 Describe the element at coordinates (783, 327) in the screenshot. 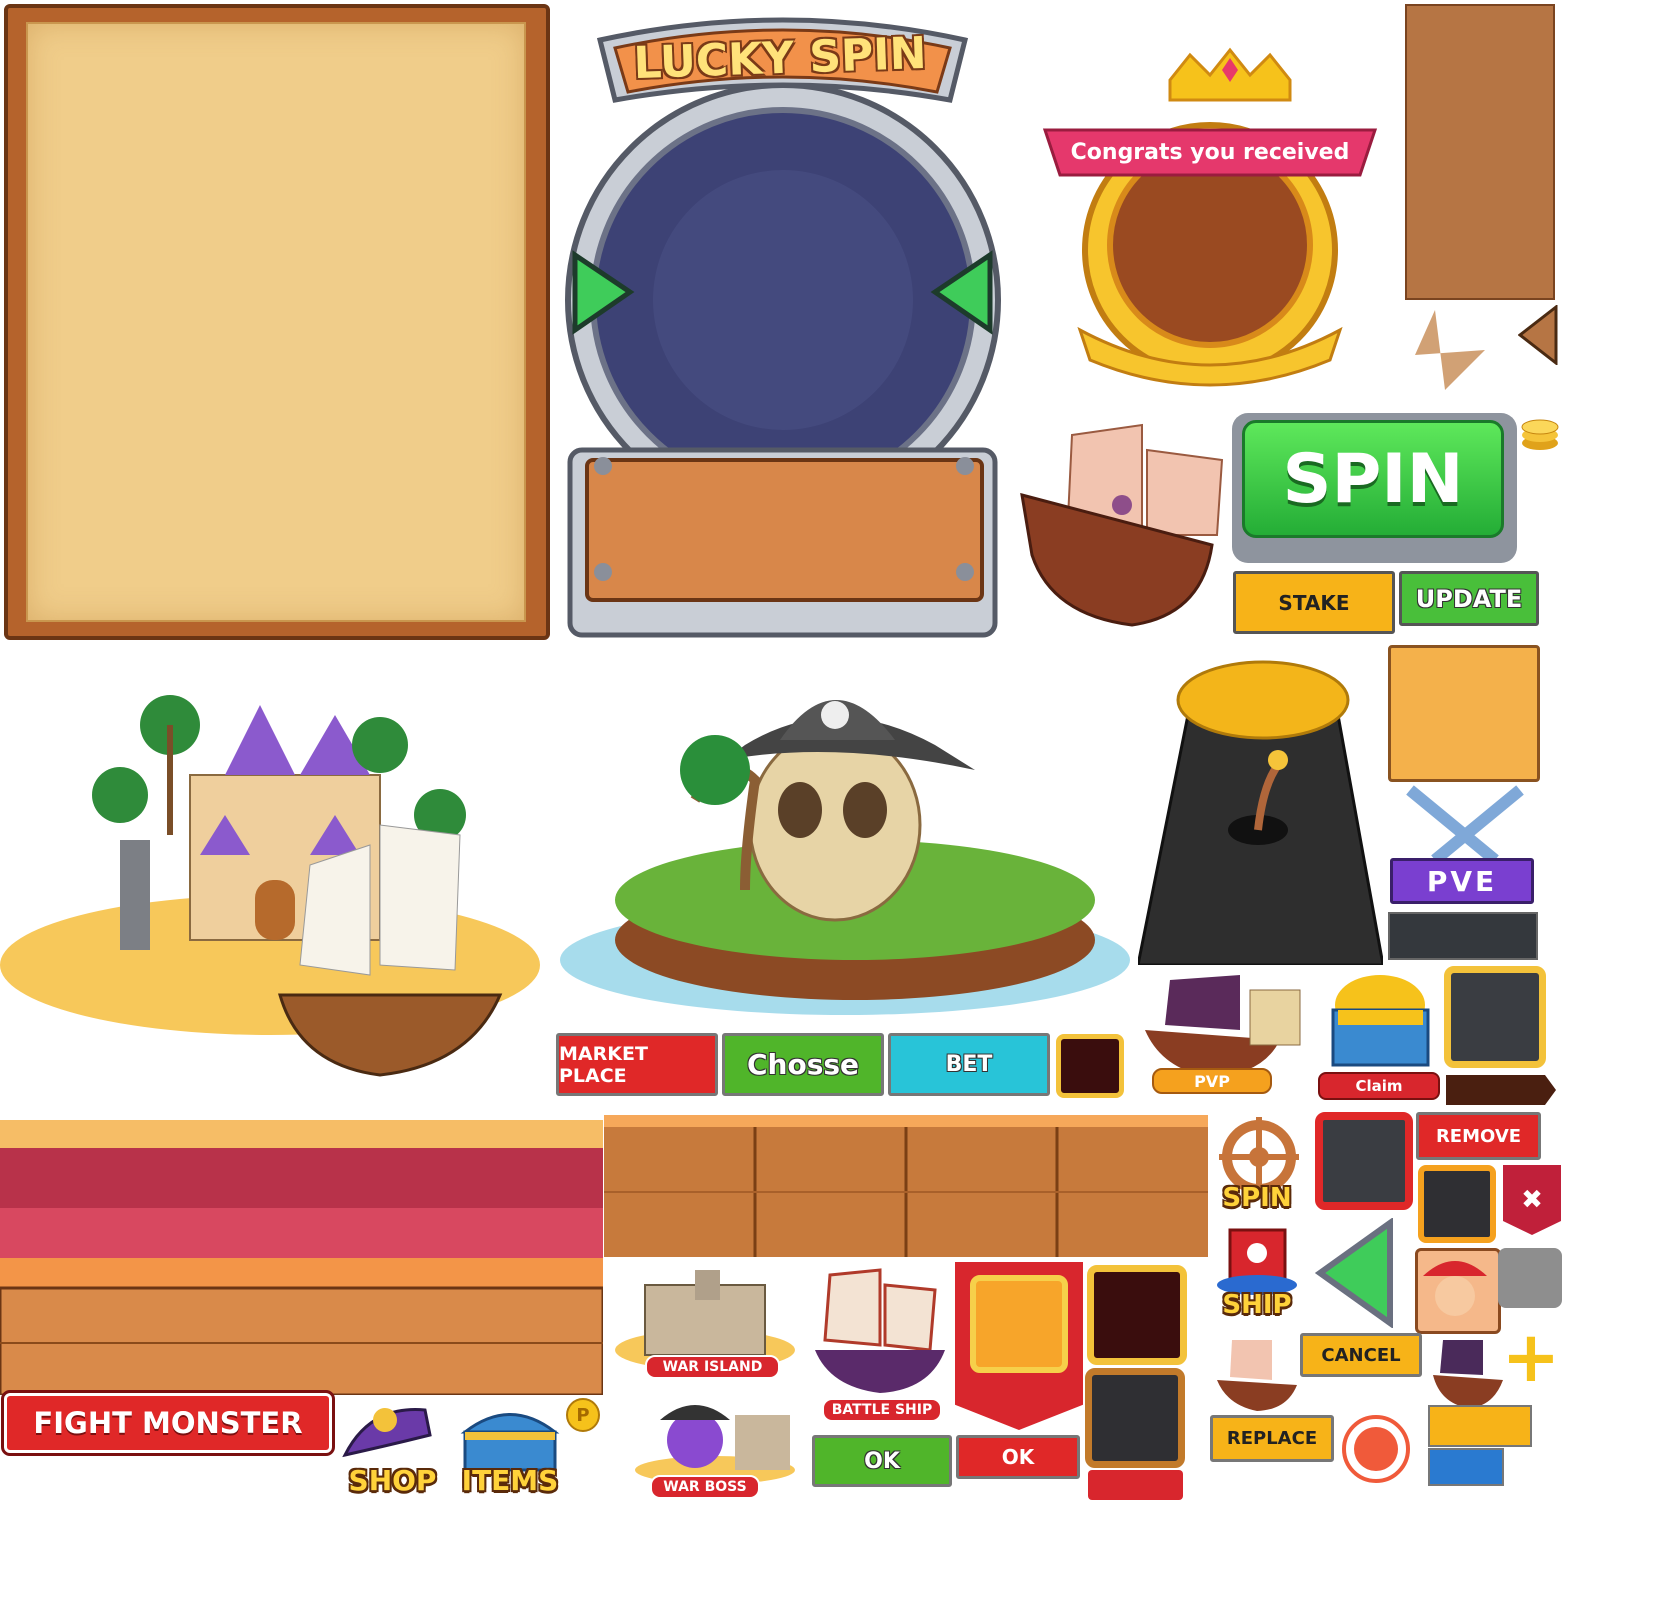

I see `lucky-spin-graphic` at that location.